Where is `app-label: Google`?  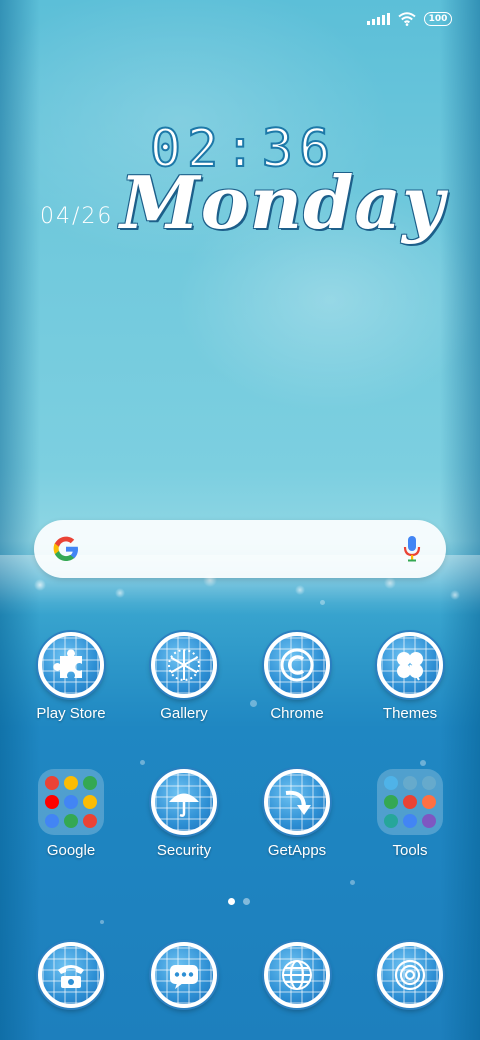
app-label: Google is located at coordinates (71, 850).